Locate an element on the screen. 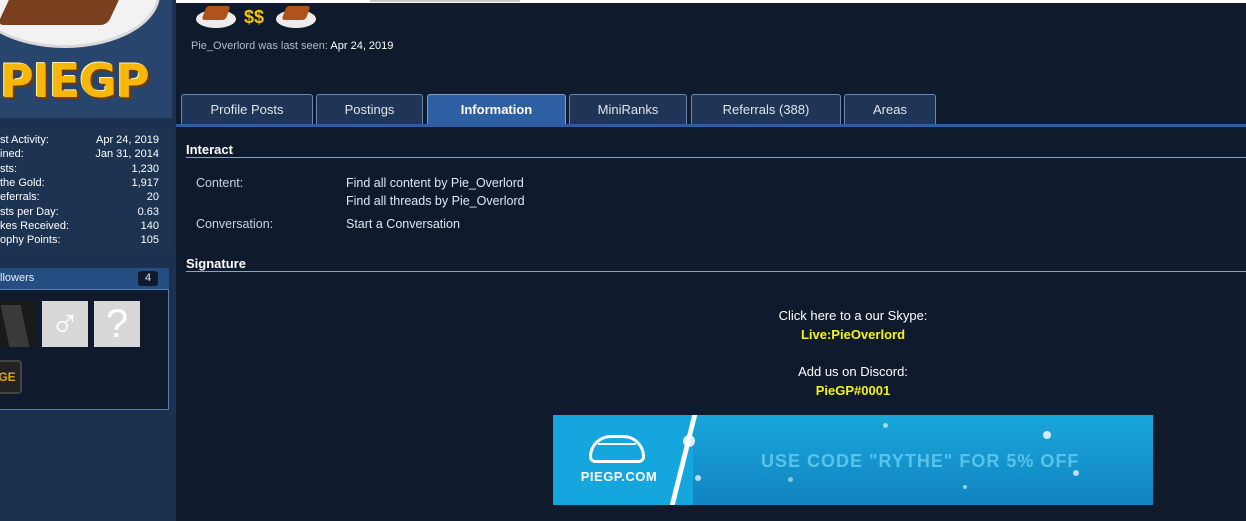  stat-label: ophy Points: is located at coordinates (30, 240).